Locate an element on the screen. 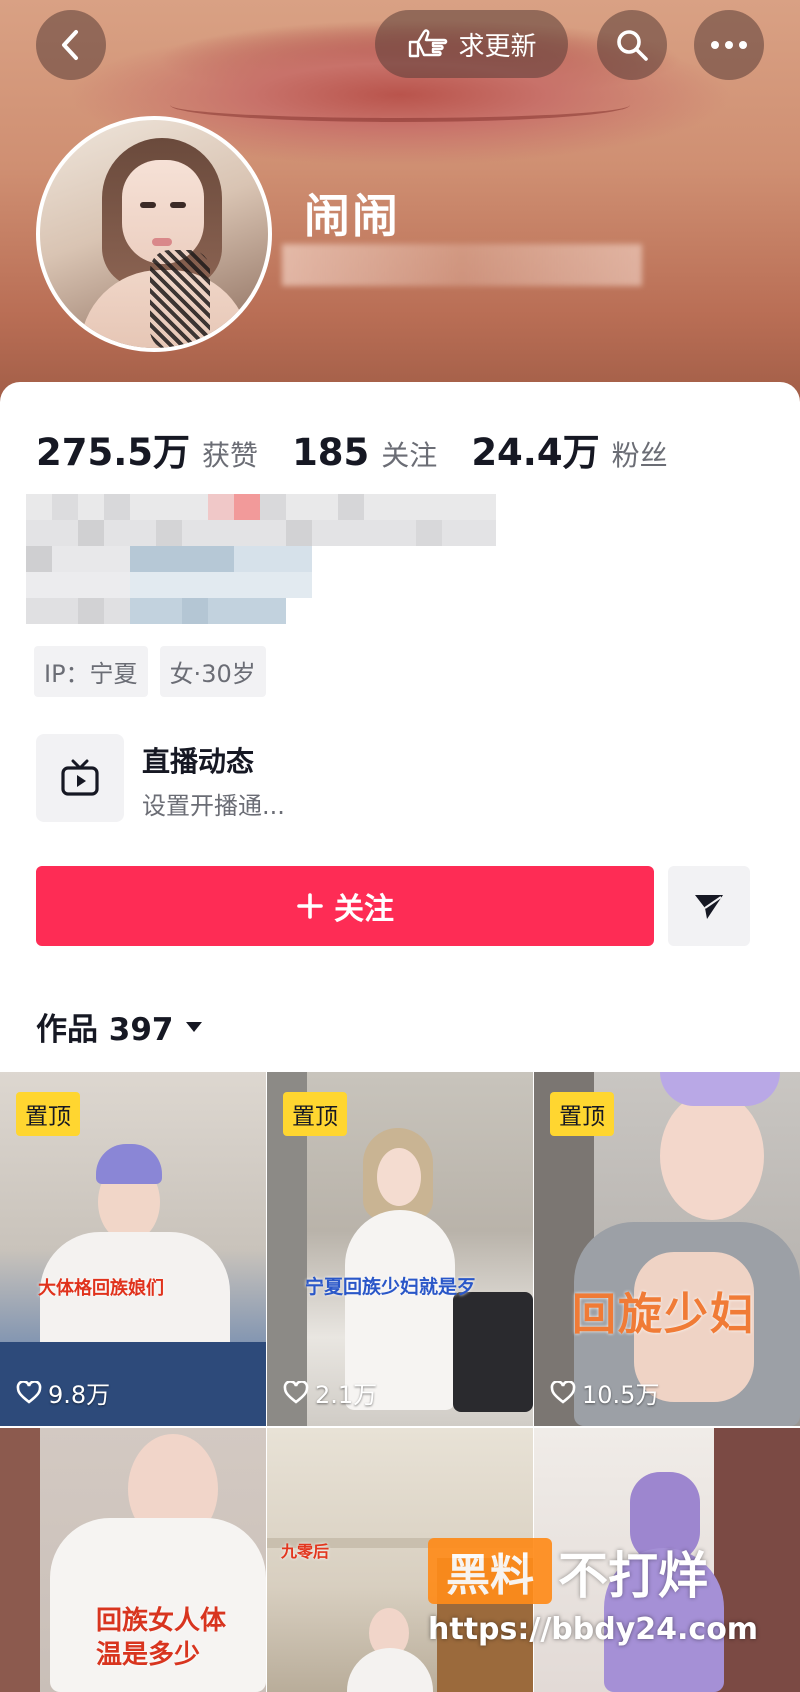 The height and width of the screenshot is (1692, 800). blurred-account-id is located at coordinates (462, 265).